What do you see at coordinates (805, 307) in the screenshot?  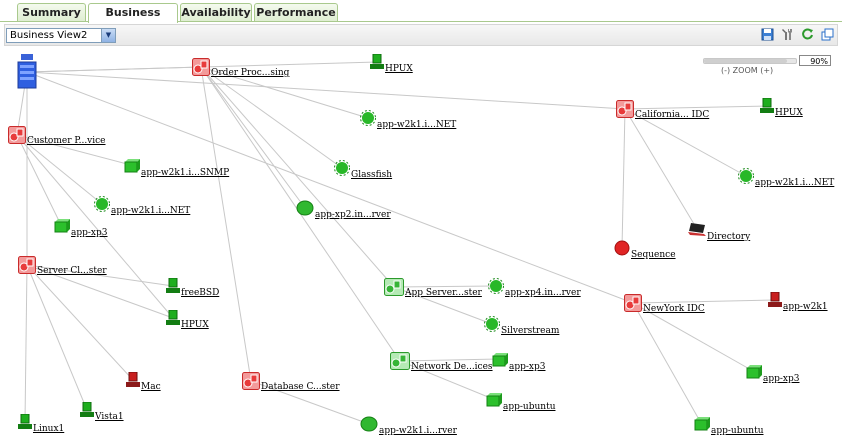 I see `monitor-node-label: app-w2k1` at bounding box center [805, 307].